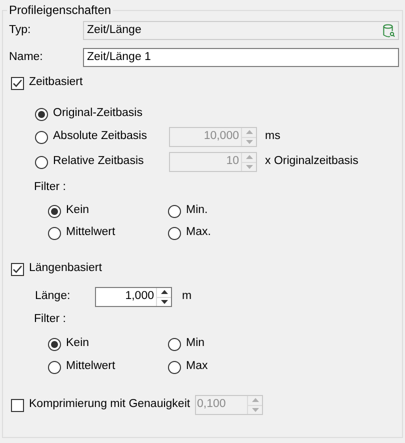  Describe the element at coordinates (133, 297) in the screenshot. I see `number-field: 1,000` at that location.